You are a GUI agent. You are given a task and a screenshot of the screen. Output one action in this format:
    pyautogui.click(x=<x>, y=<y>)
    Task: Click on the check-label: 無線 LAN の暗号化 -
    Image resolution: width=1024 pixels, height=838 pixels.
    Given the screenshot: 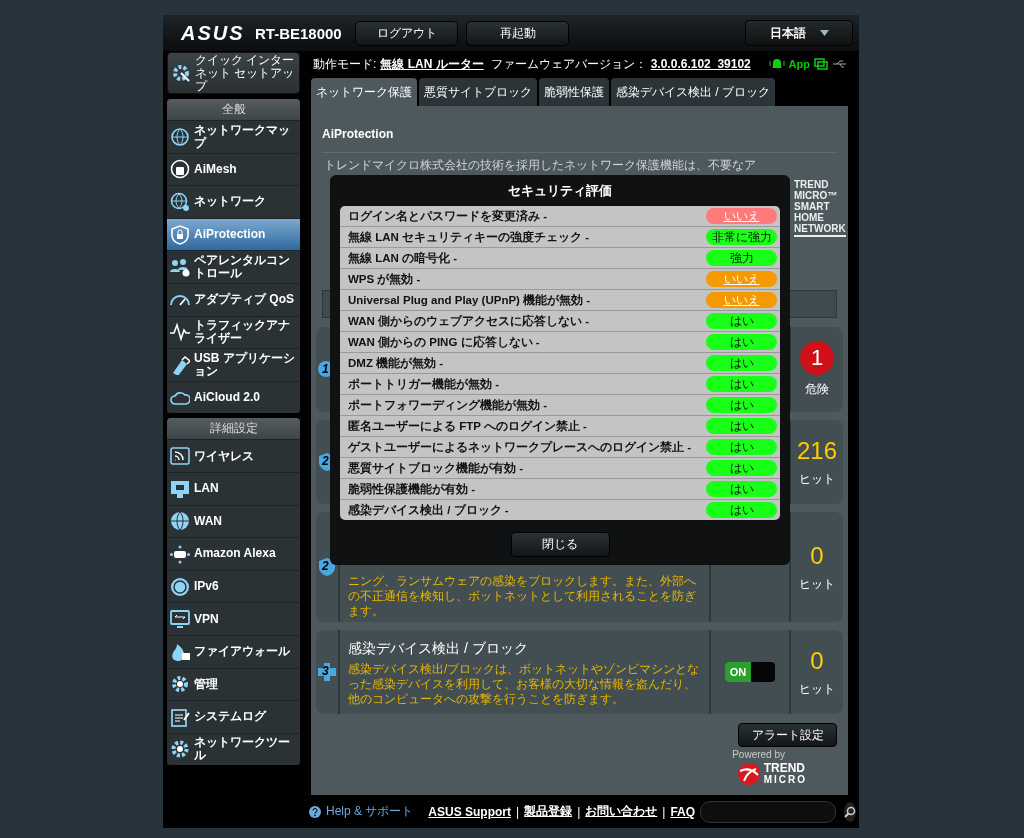 What is the action you would take?
    pyautogui.click(x=403, y=258)
    